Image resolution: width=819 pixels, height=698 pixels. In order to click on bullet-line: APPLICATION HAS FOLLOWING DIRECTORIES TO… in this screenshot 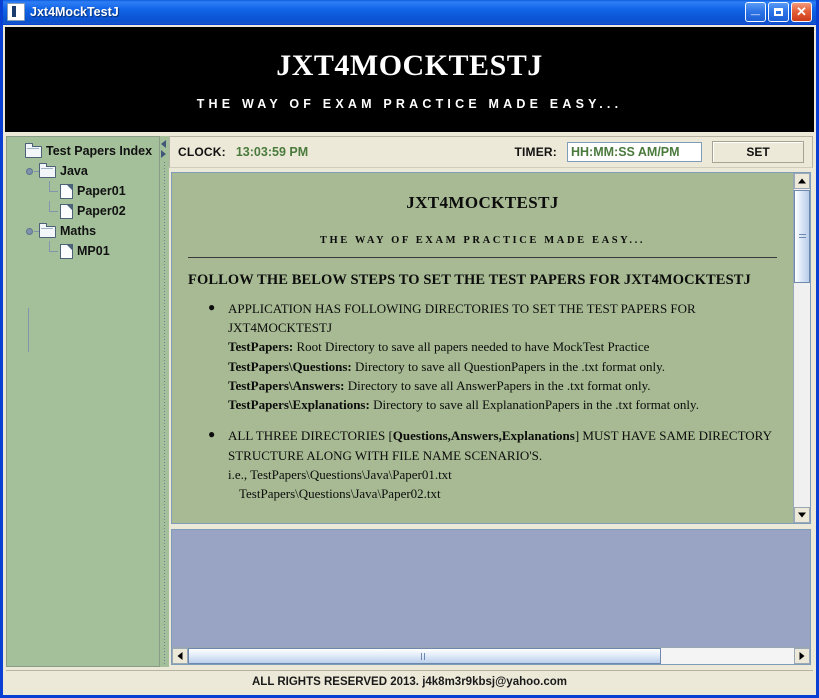, I will do `click(462, 318)`.